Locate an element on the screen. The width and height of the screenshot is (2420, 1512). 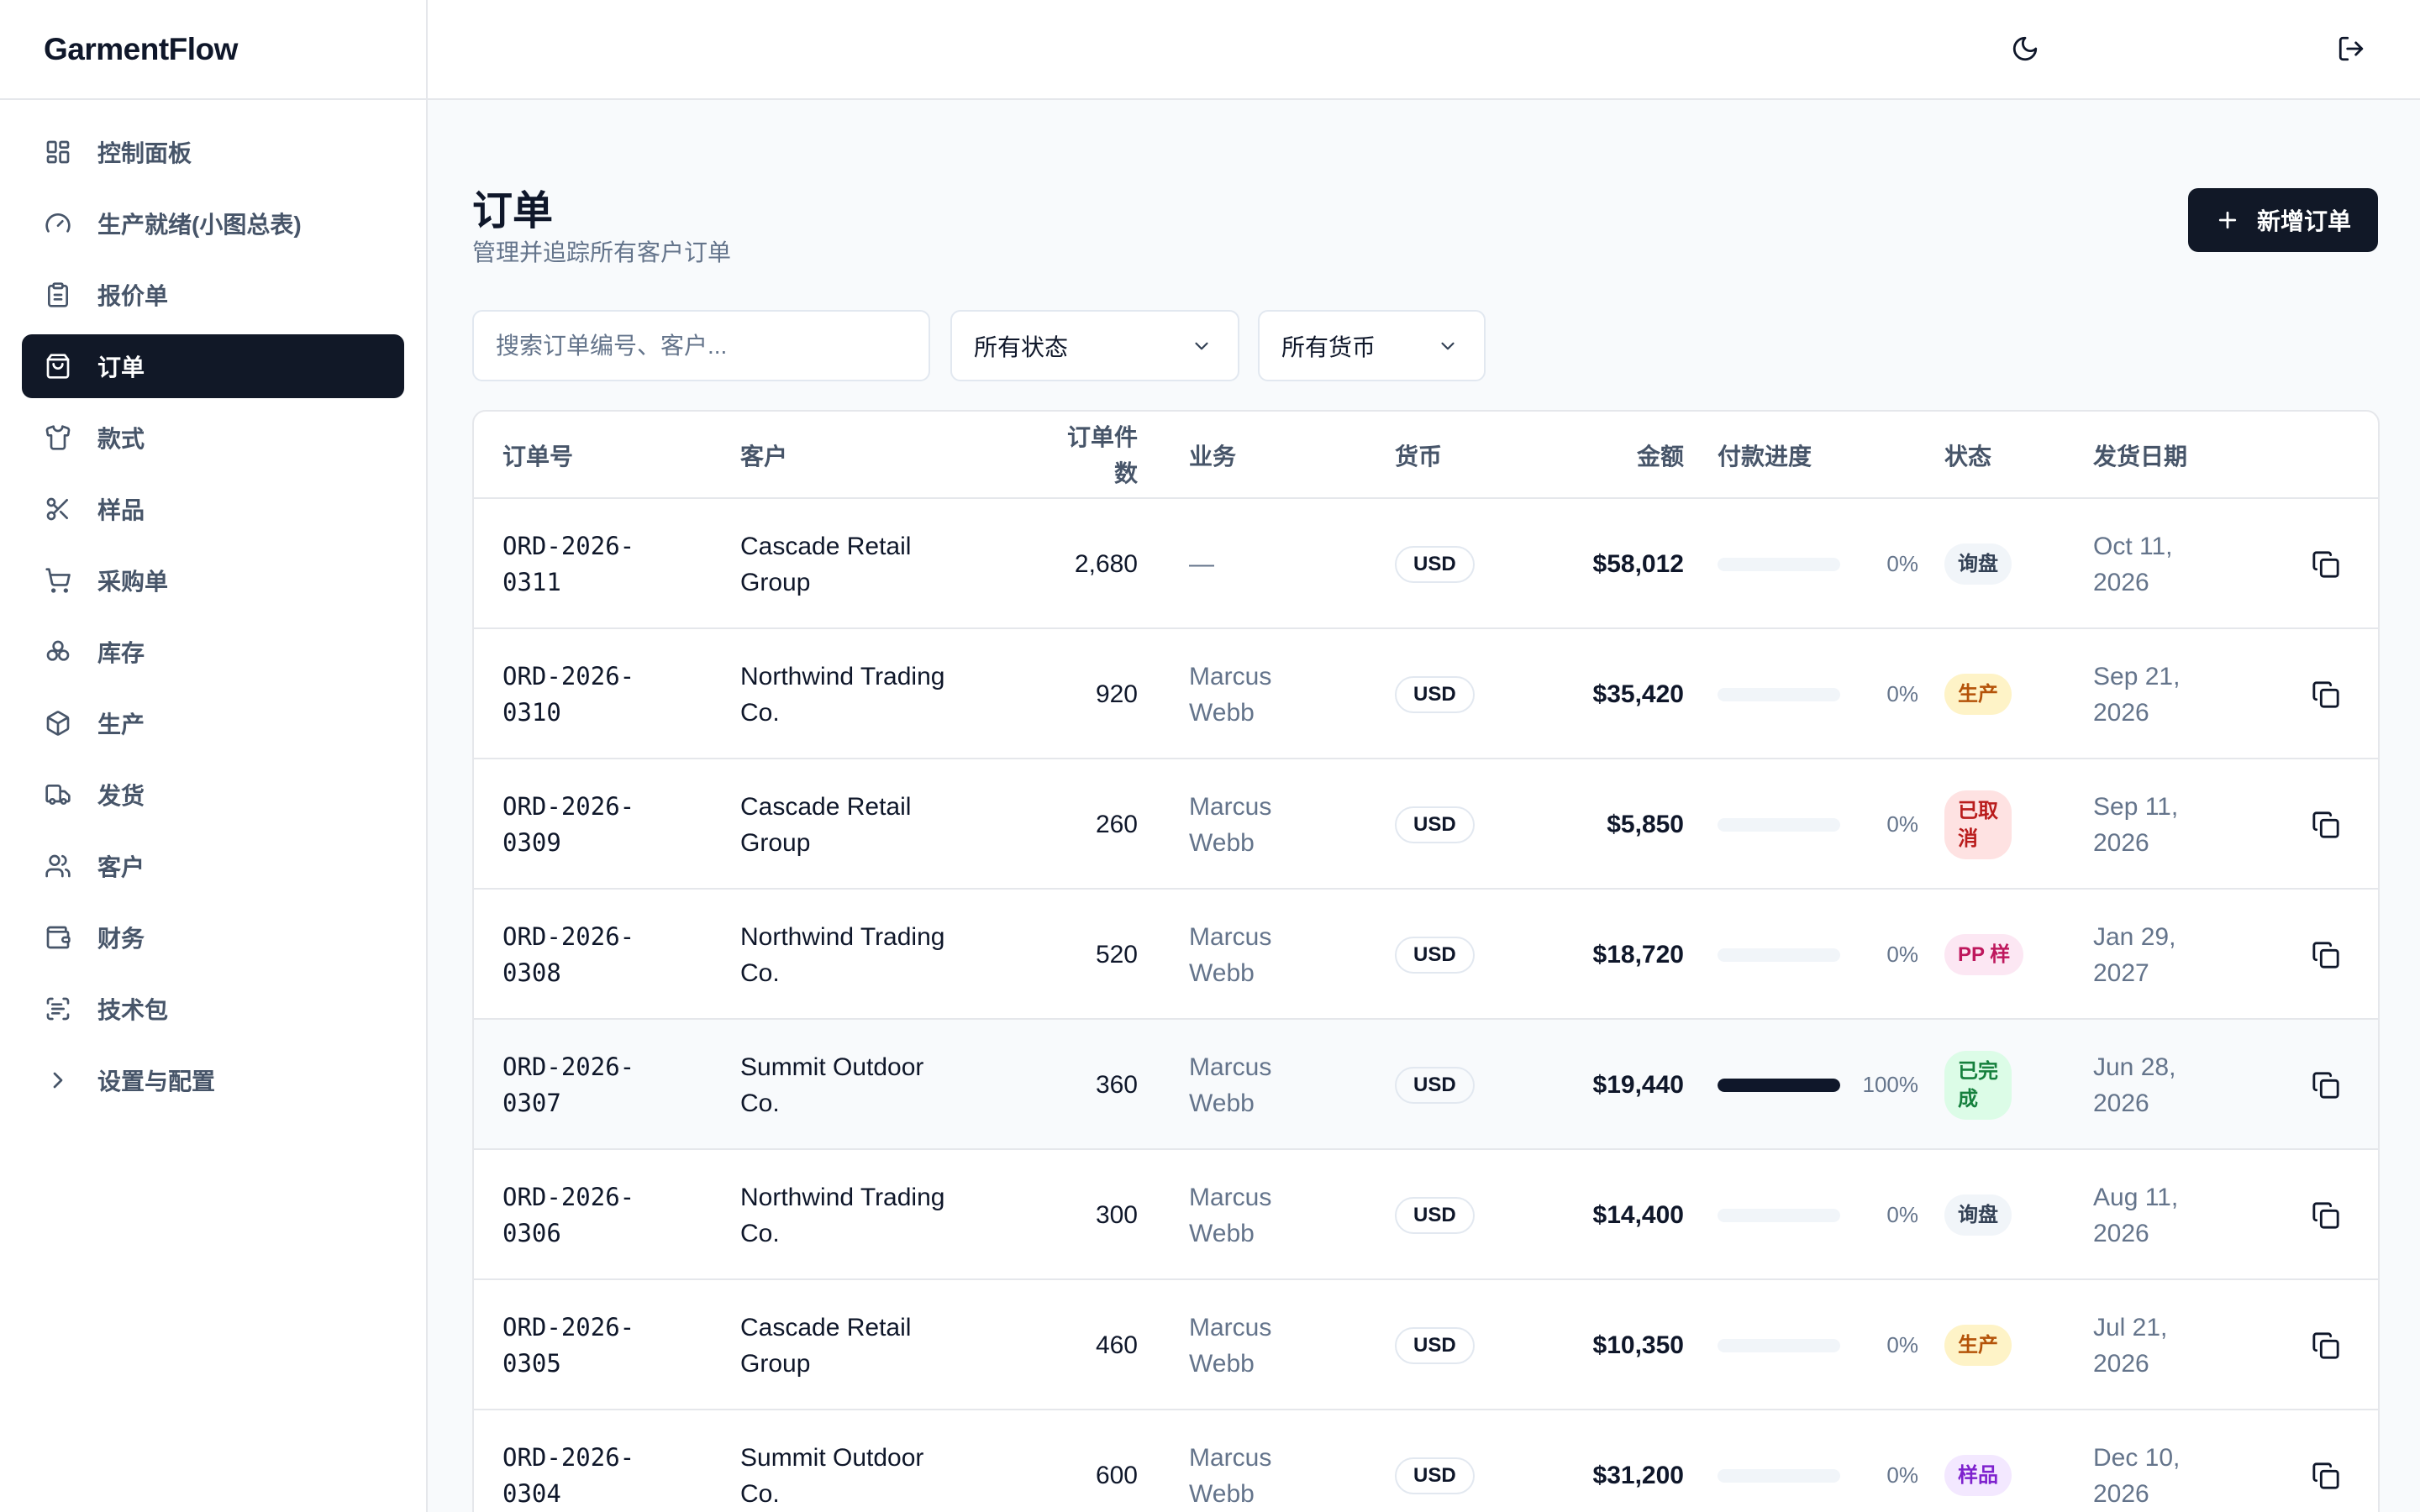
page-subtitle: 管理并追踪所有客户订单 is located at coordinates (602, 252).